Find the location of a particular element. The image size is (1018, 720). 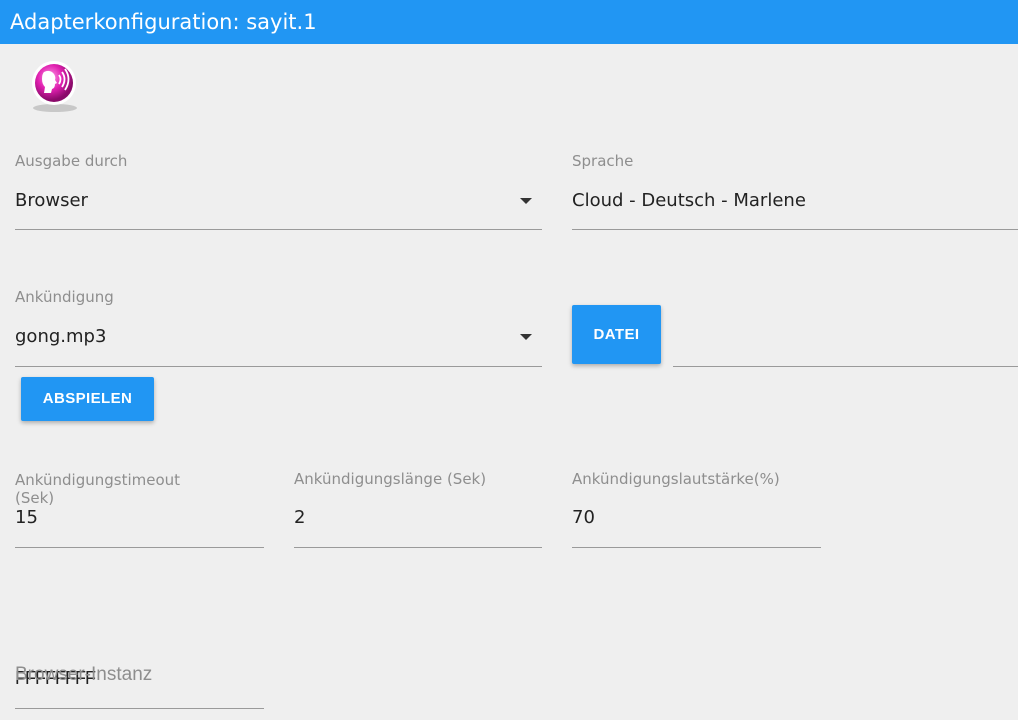

announce-length-underline is located at coordinates (418, 547).